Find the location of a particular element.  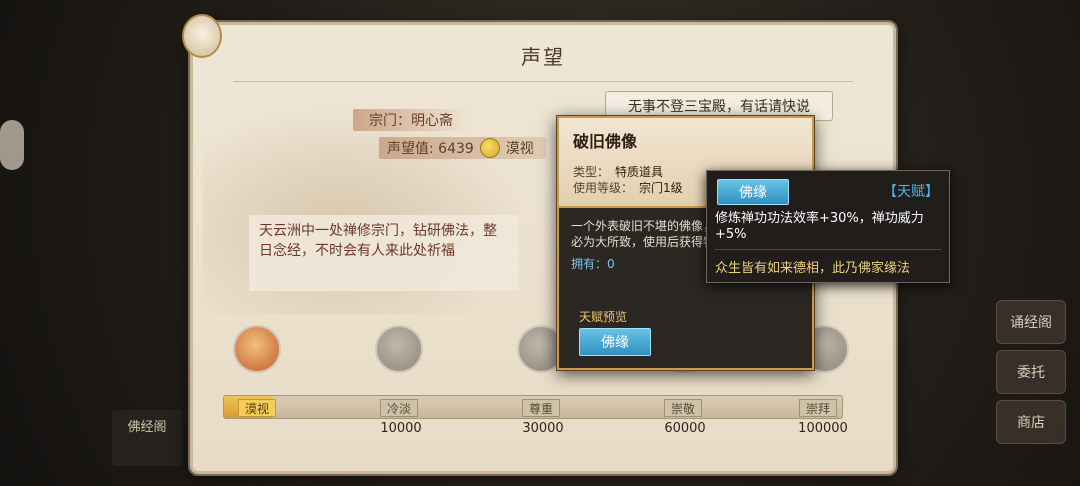

side-button-sutra-pavilion: 诵经阁 is located at coordinates (1031, 322).